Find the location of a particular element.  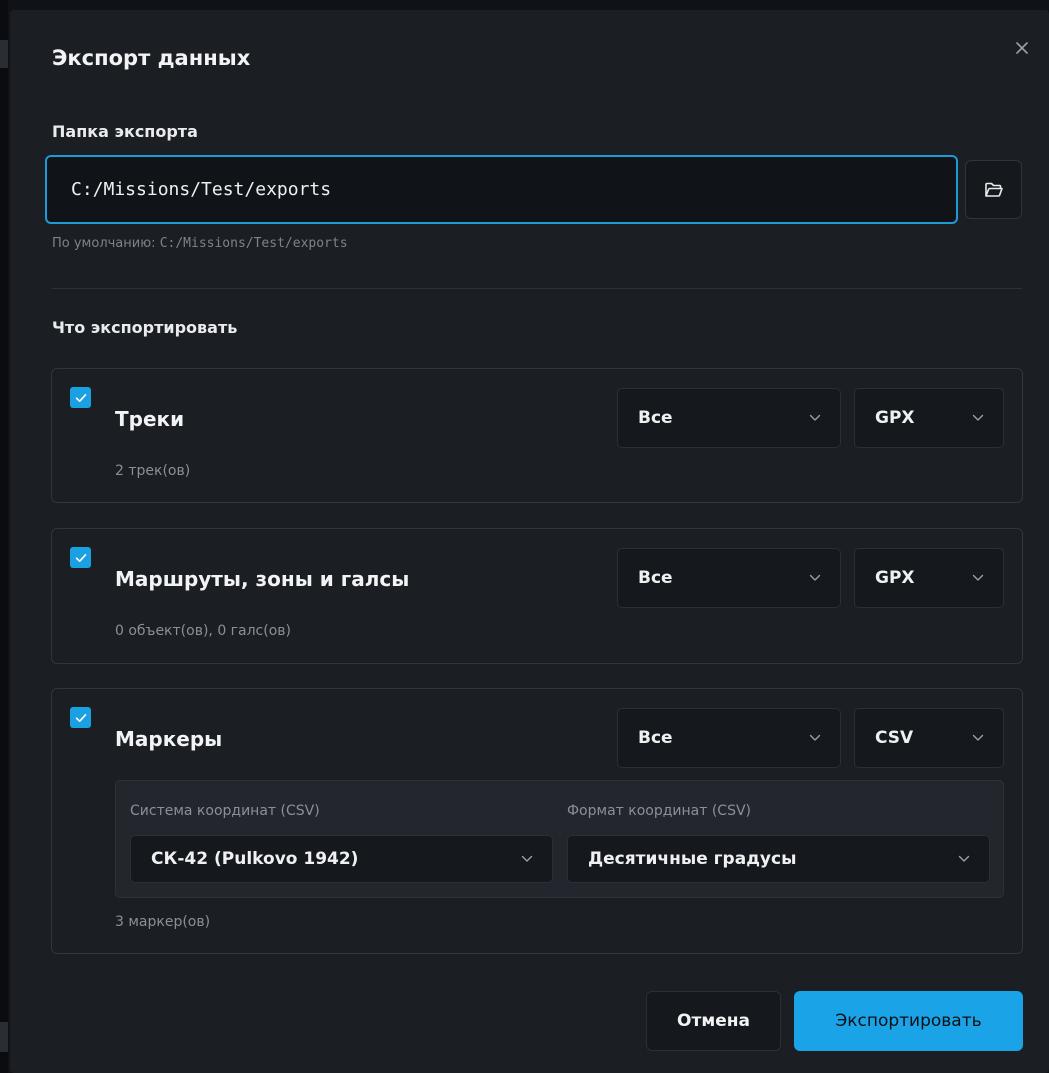

crs-label: Система координат (CSV) is located at coordinates (225, 811).